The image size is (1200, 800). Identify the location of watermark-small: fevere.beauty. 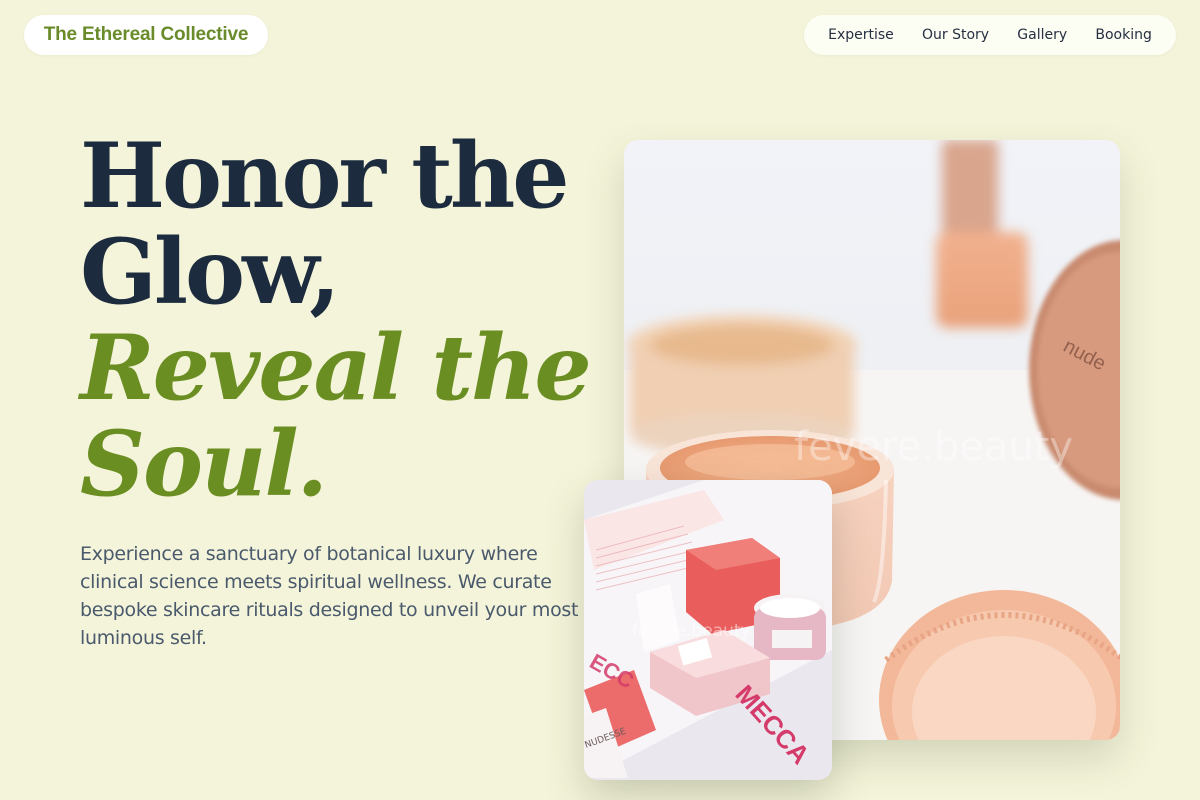
(691, 631).